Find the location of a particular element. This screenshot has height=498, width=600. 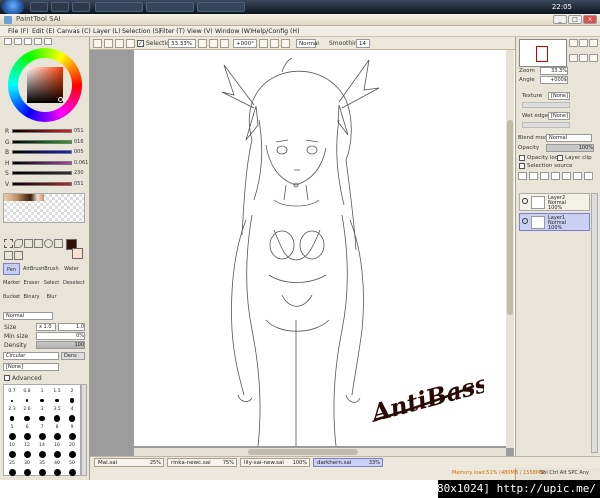

menu-canvas: Canvas (C) is located at coordinates (74, 31).